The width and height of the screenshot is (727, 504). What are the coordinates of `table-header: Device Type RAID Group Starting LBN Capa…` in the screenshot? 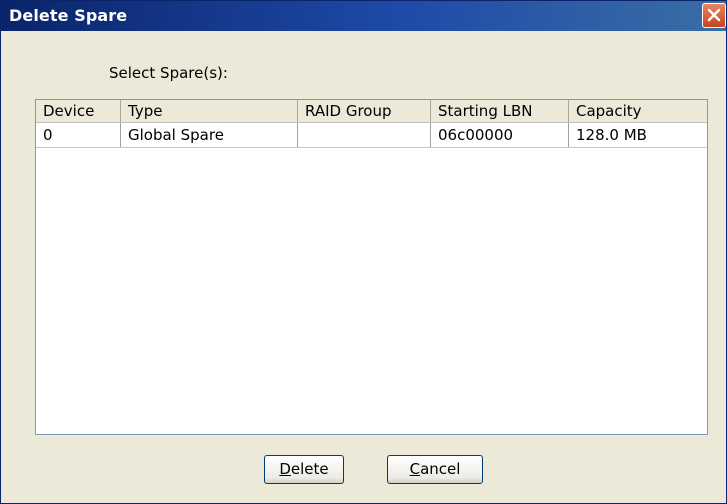 It's located at (371, 111).